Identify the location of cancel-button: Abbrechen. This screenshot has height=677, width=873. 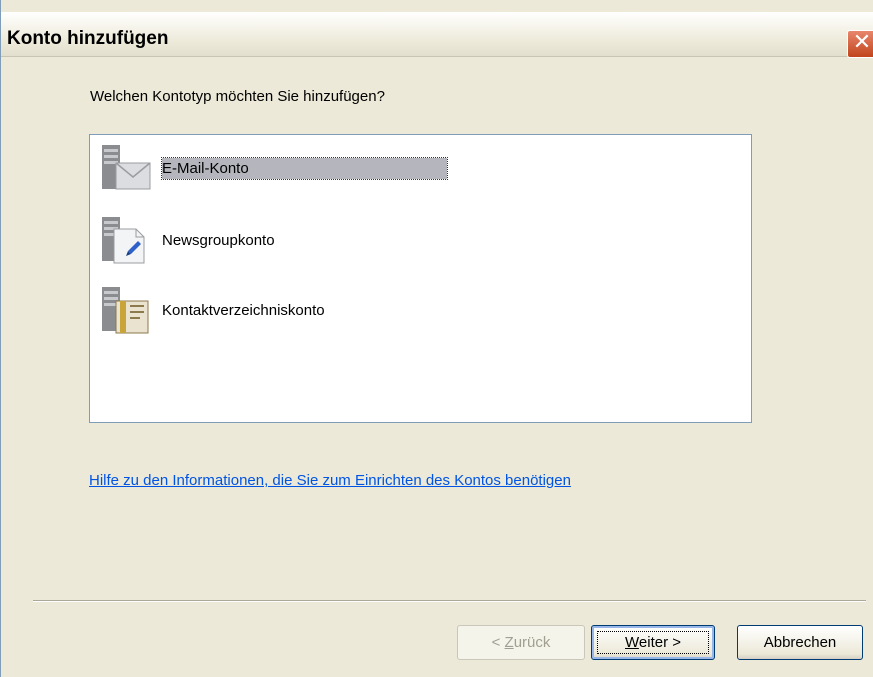
(800, 642).